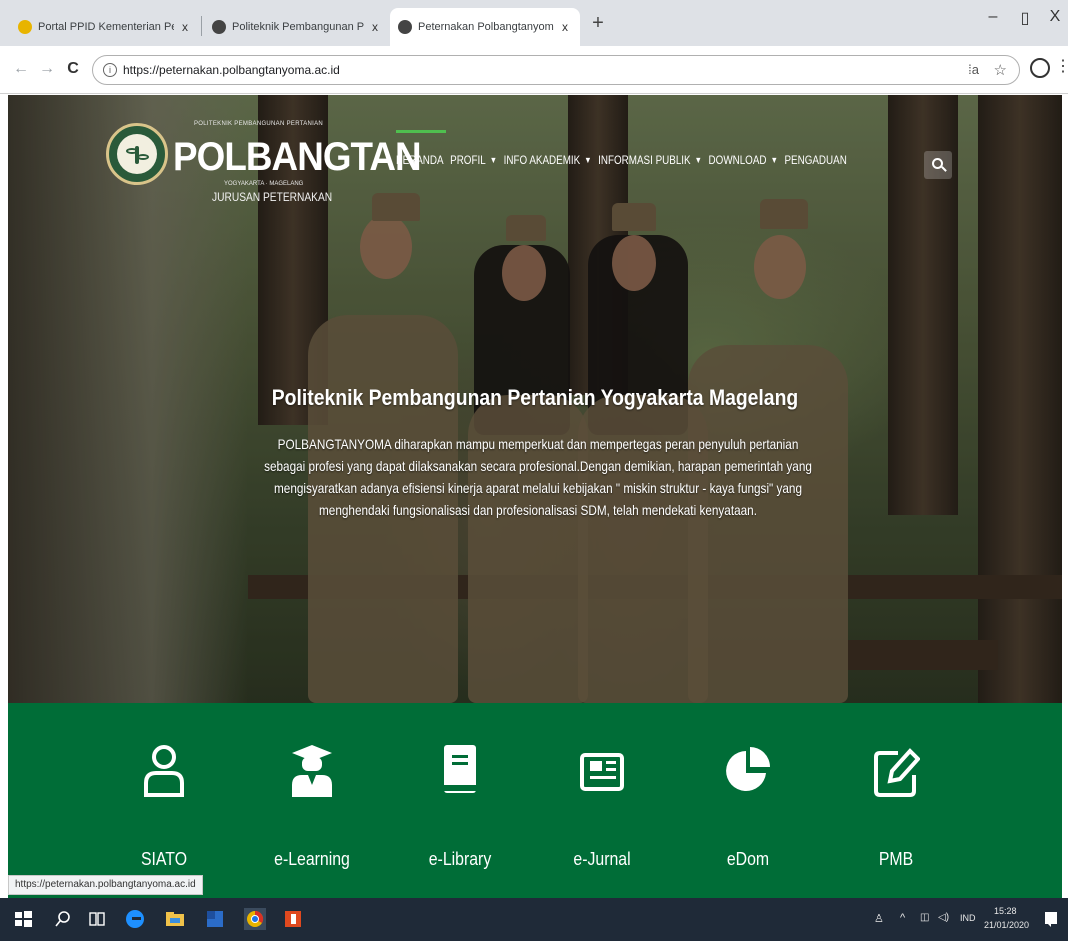  I want to click on people-icon: ♙, so click(879, 918).